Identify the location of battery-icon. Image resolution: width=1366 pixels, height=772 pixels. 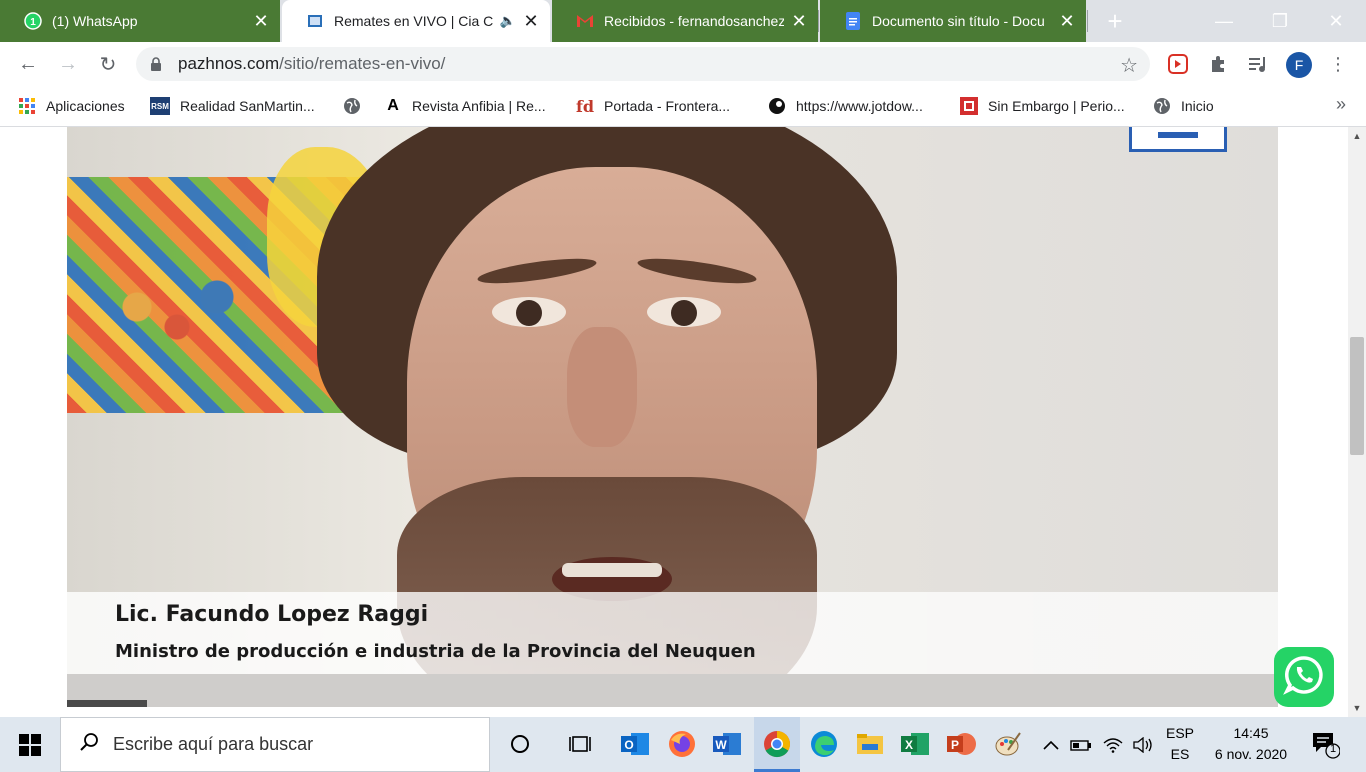
(1081, 744).